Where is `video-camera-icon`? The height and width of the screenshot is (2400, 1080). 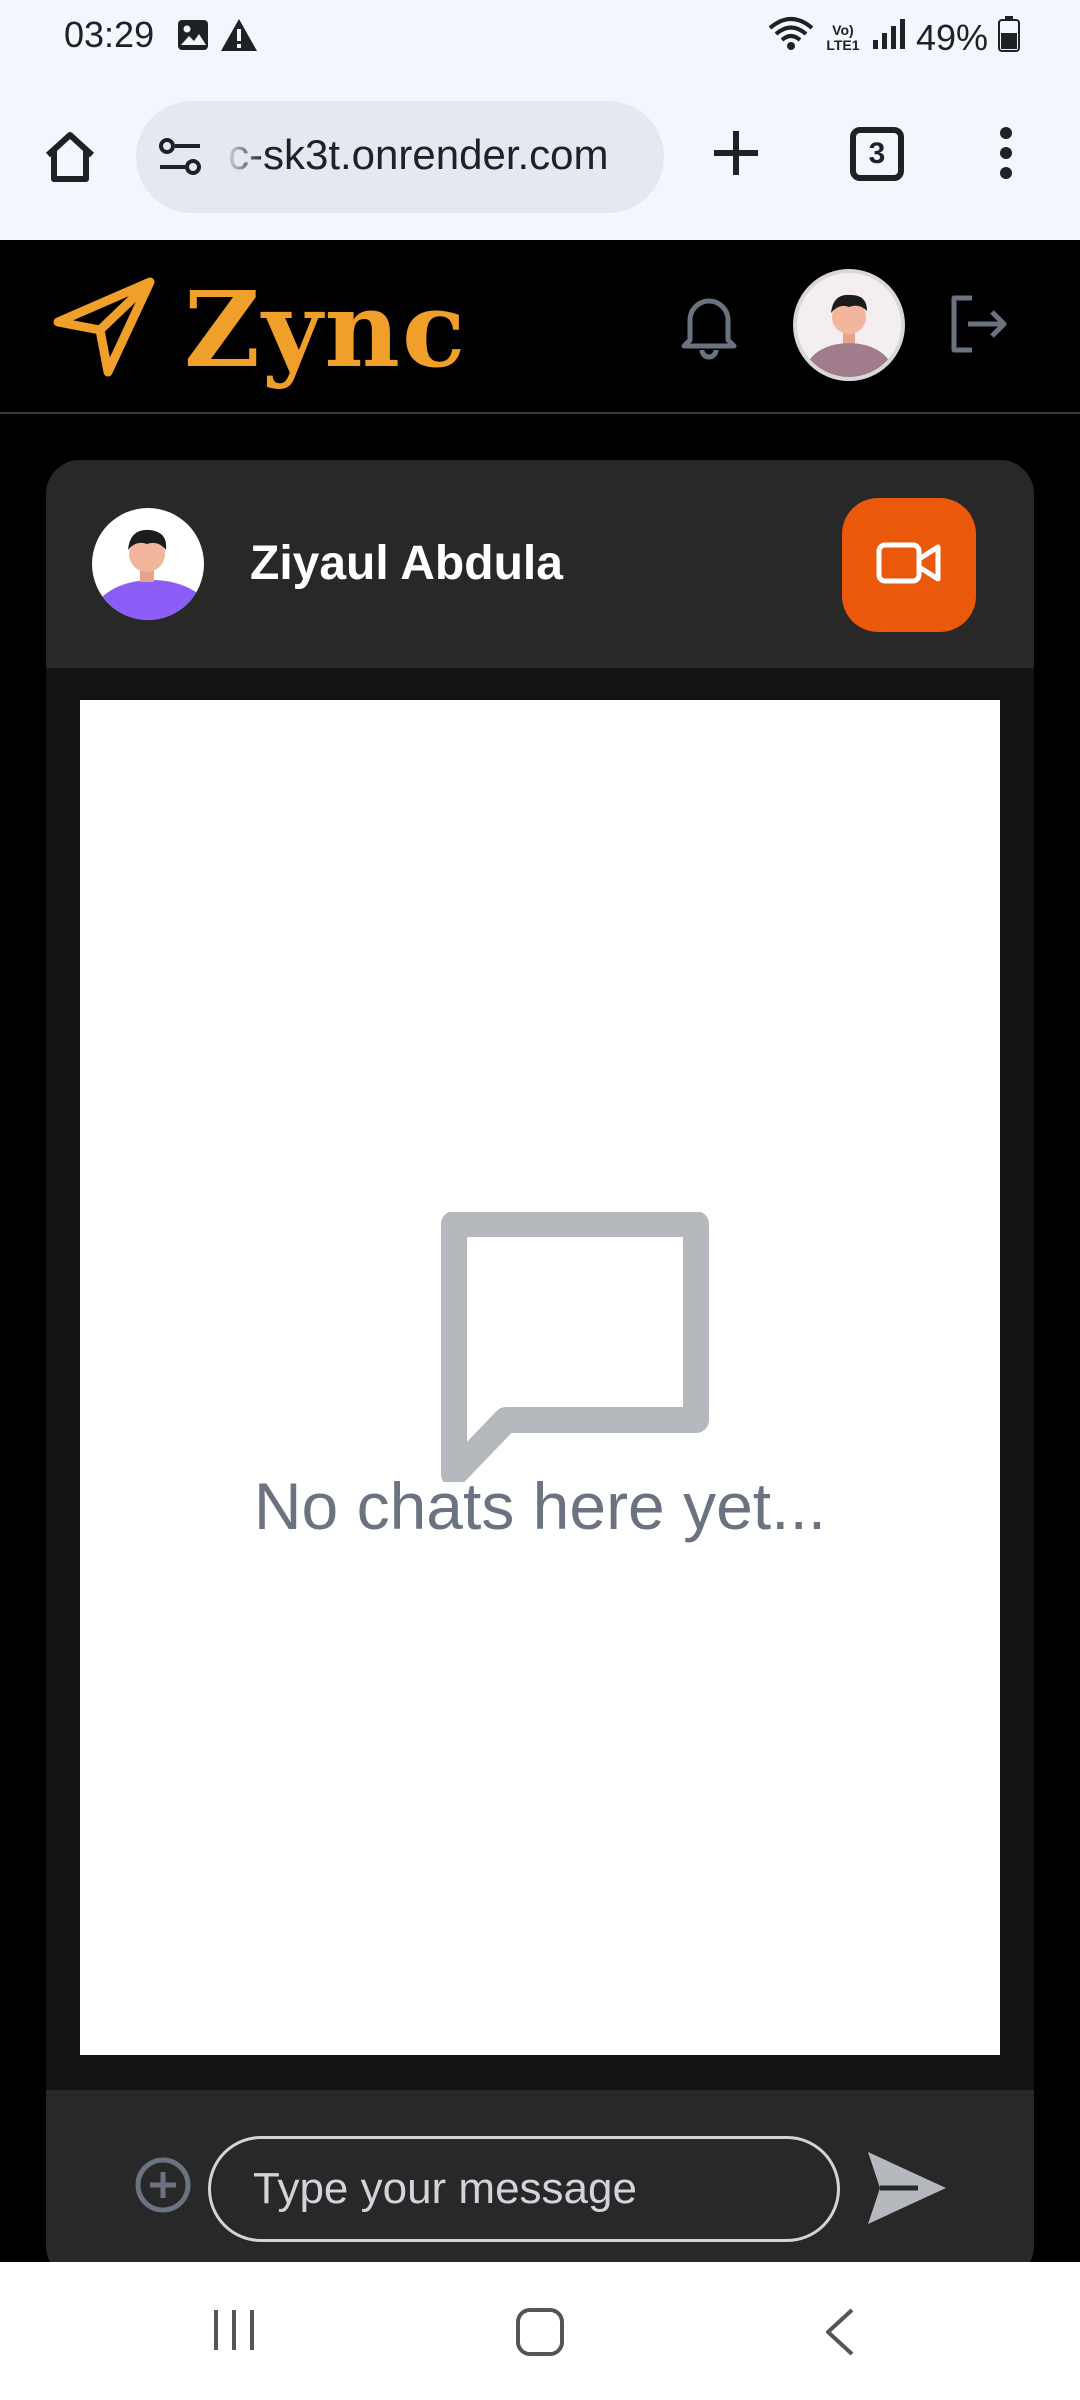
video-camera-icon is located at coordinates (909, 565).